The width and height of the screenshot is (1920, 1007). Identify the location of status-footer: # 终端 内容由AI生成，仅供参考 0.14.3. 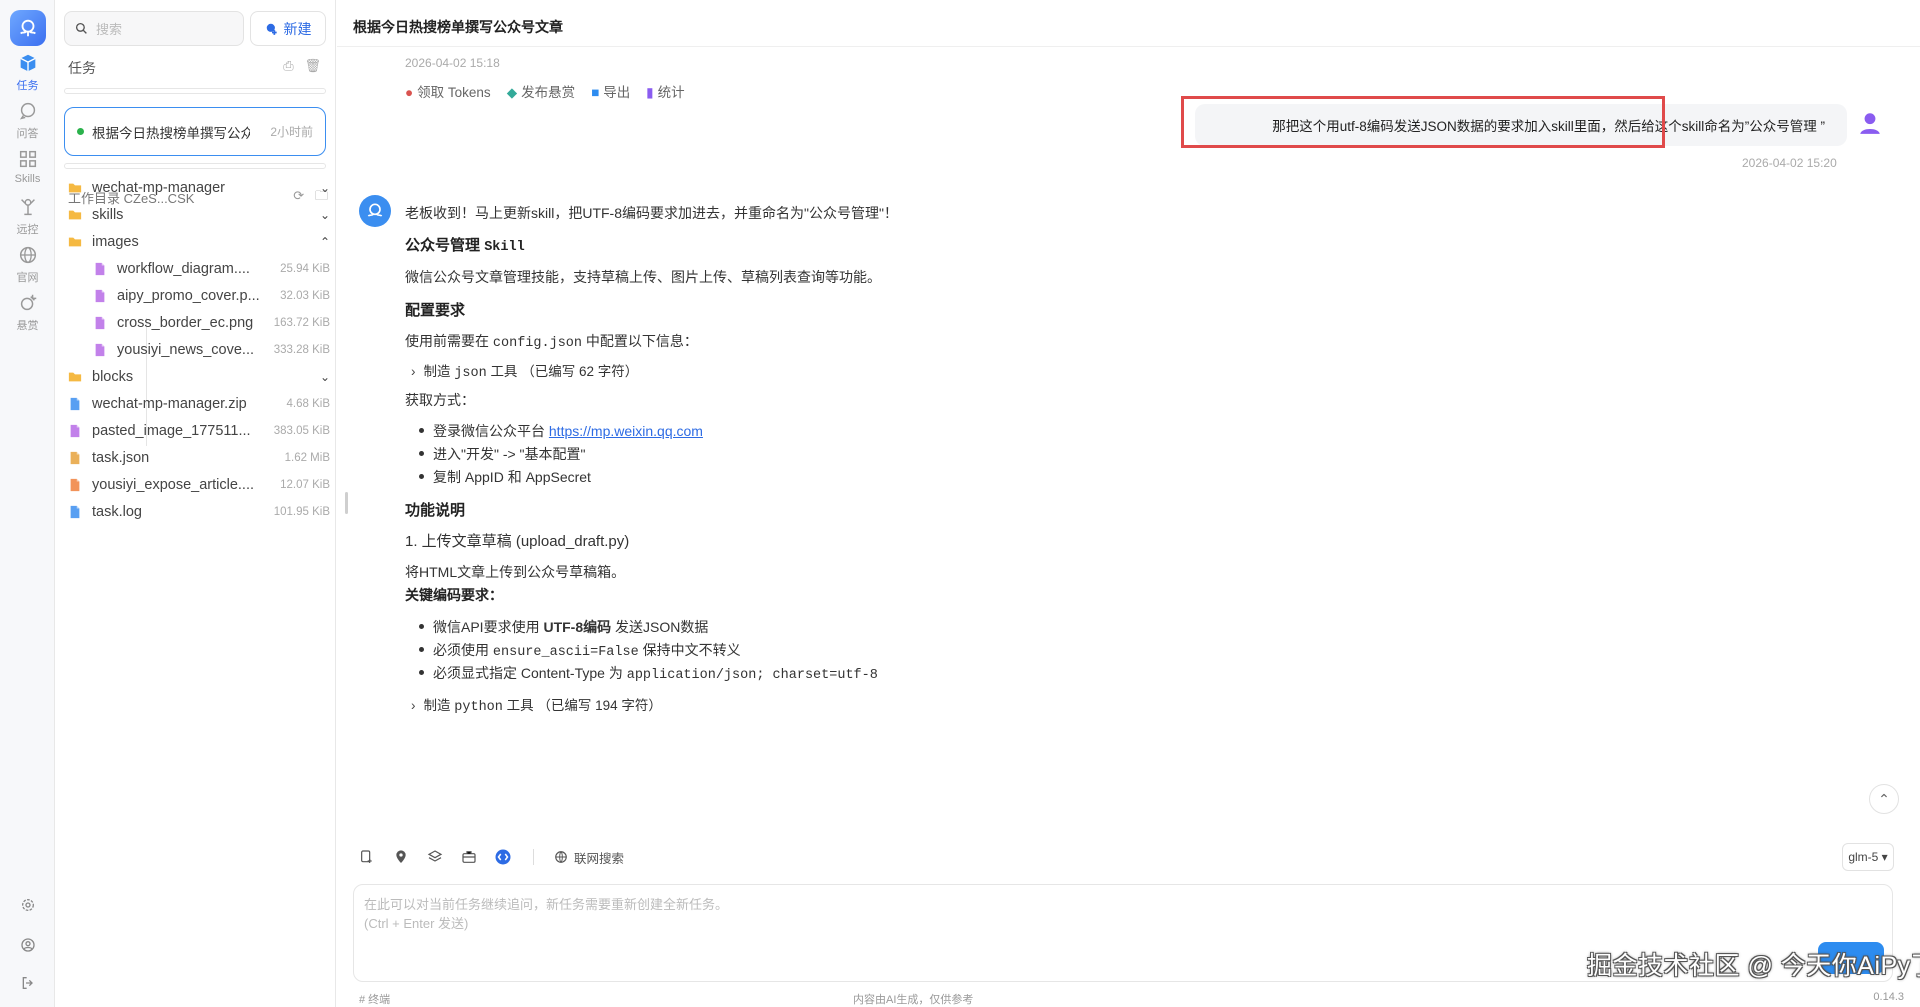
(1128, 997).